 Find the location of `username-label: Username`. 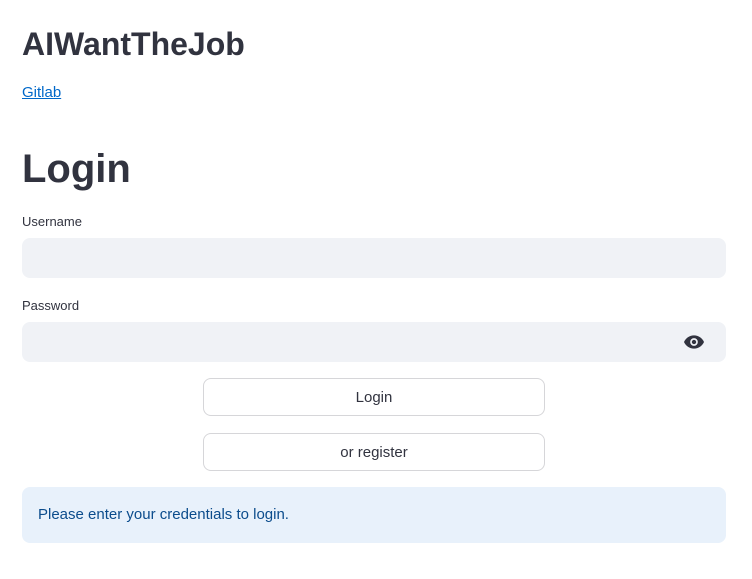

username-label: Username is located at coordinates (52, 221).